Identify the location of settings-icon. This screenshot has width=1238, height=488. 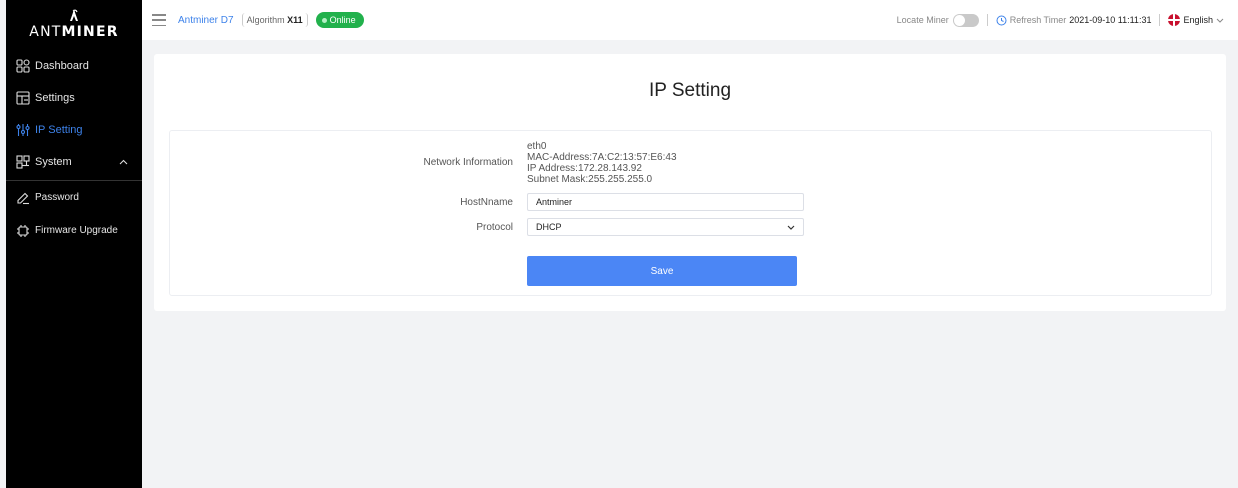
(23, 98).